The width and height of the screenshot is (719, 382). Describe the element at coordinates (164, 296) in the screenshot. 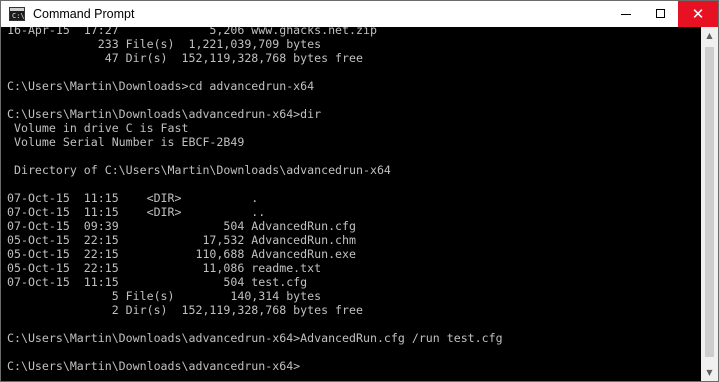

I see `console-line: 5 File(s) 140,314 bytes` at that location.